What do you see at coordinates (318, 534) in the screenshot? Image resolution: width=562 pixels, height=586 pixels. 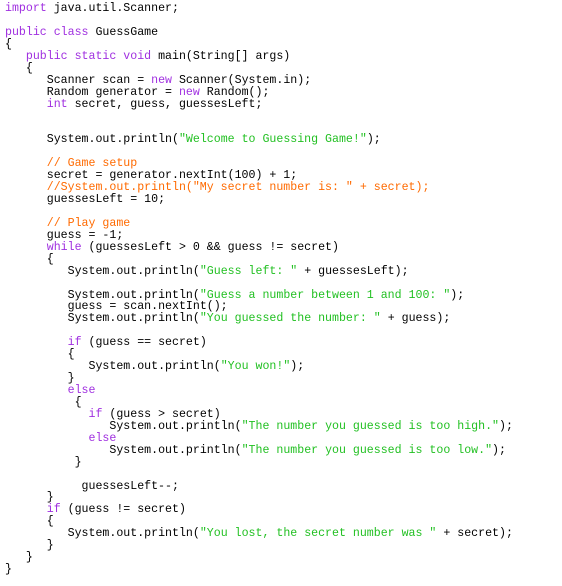 I see `string-token: "You lost, the secret number was "` at bounding box center [318, 534].